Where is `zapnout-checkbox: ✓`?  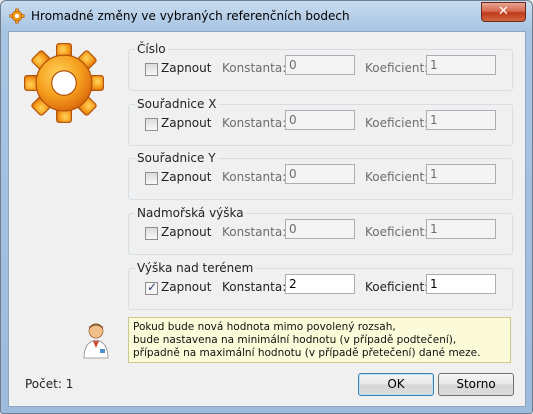
zapnout-checkbox: ✓ is located at coordinates (151, 287).